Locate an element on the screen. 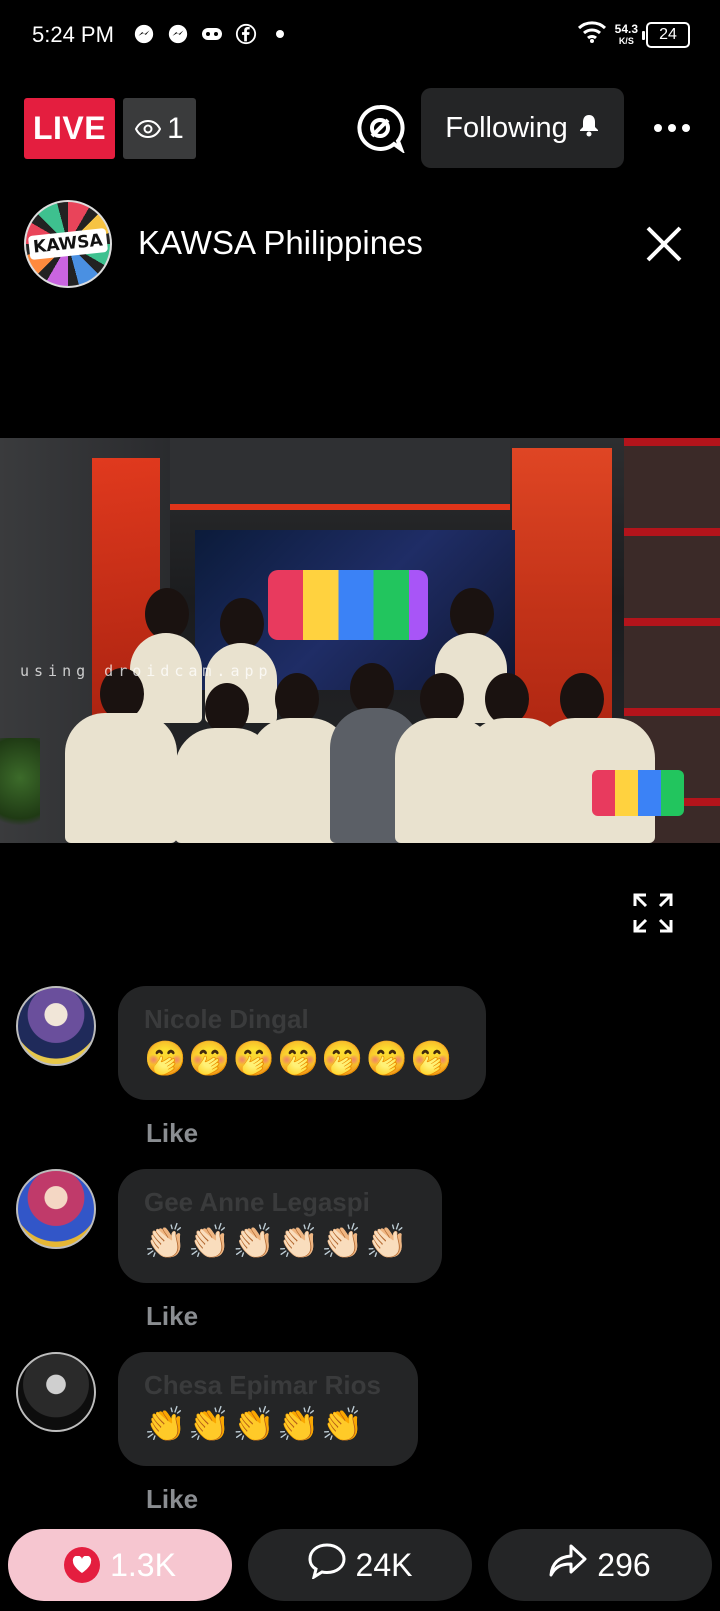 The width and height of the screenshot is (720, 1611). comment-text: 🤭🤭🤭🤭🤭🤭🤭 is located at coordinates (299, 1059).